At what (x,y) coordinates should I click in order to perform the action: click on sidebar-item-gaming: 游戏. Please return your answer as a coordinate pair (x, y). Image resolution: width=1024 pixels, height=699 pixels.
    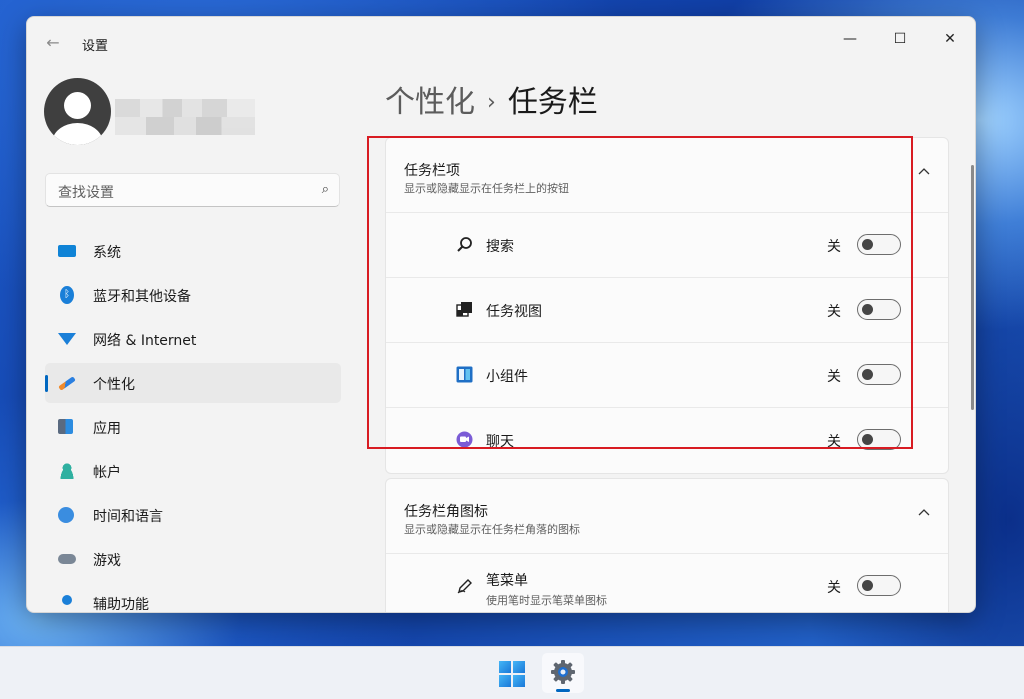
    Looking at the image, I should click on (193, 559).